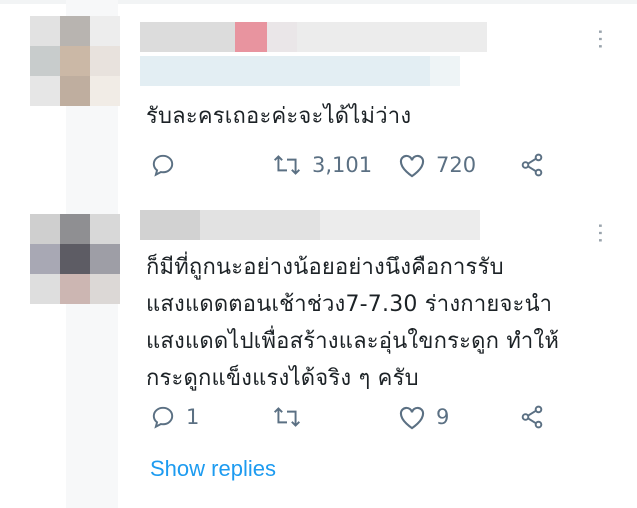 This screenshot has height=508, width=637. What do you see at coordinates (456, 165) in the screenshot?
I see `like-count: 720` at bounding box center [456, 165].